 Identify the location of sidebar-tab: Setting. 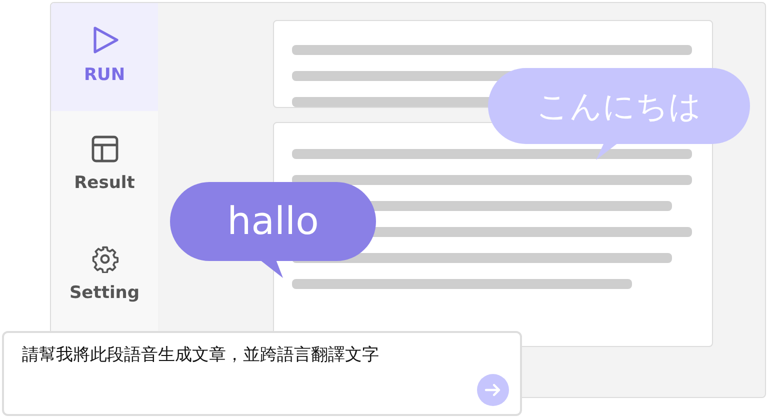
(104, 276).